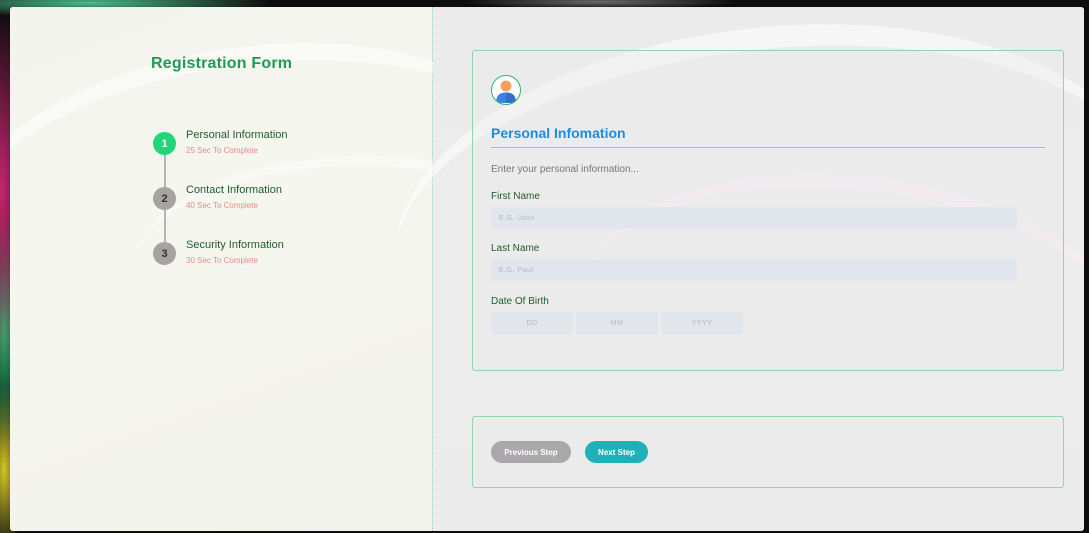 Image resolution: width=1089 pixels, height=533 pixels. I want to click on last-name-label: Last Name, so click(515, 248).